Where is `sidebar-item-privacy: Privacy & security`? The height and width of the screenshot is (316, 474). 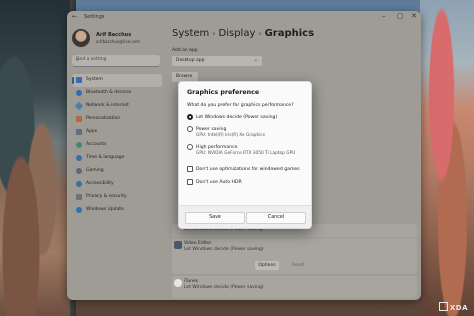 sidebar-item-privacy: Privacy & security is located at coordinates (117, 197).